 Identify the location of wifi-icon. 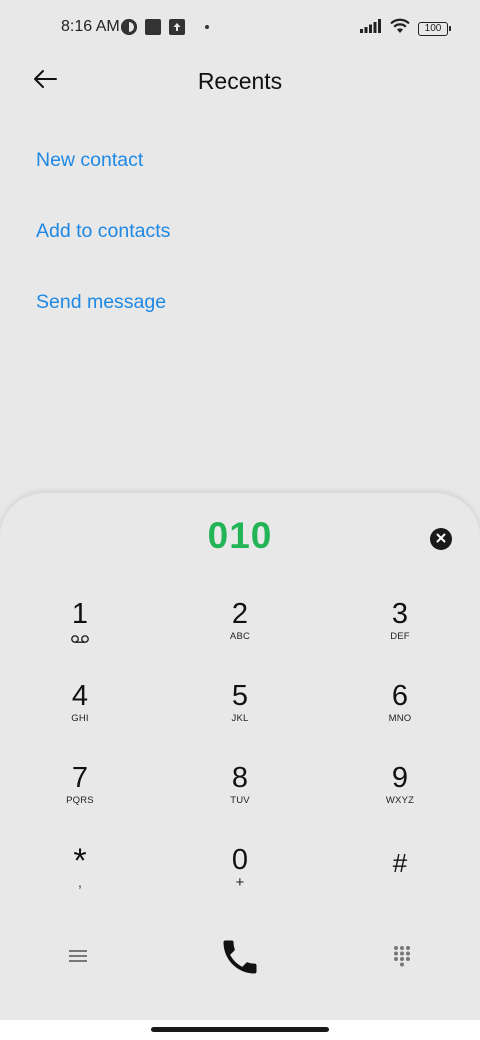
(400, 28).